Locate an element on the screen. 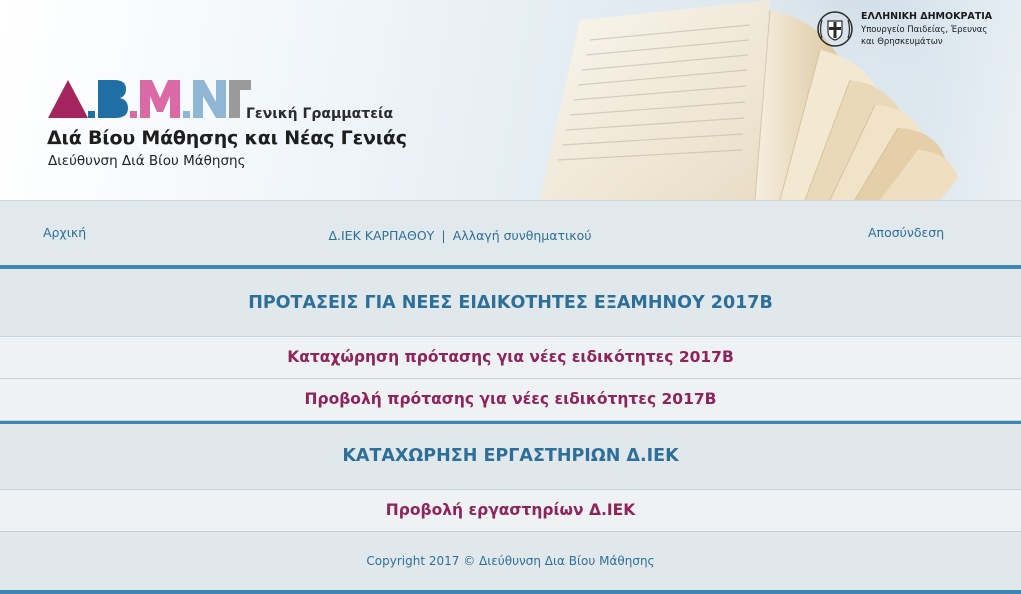  ministry-line-1: Υπουργείο Παιδείας, Έρευνας is located at coordinates (924, 30).